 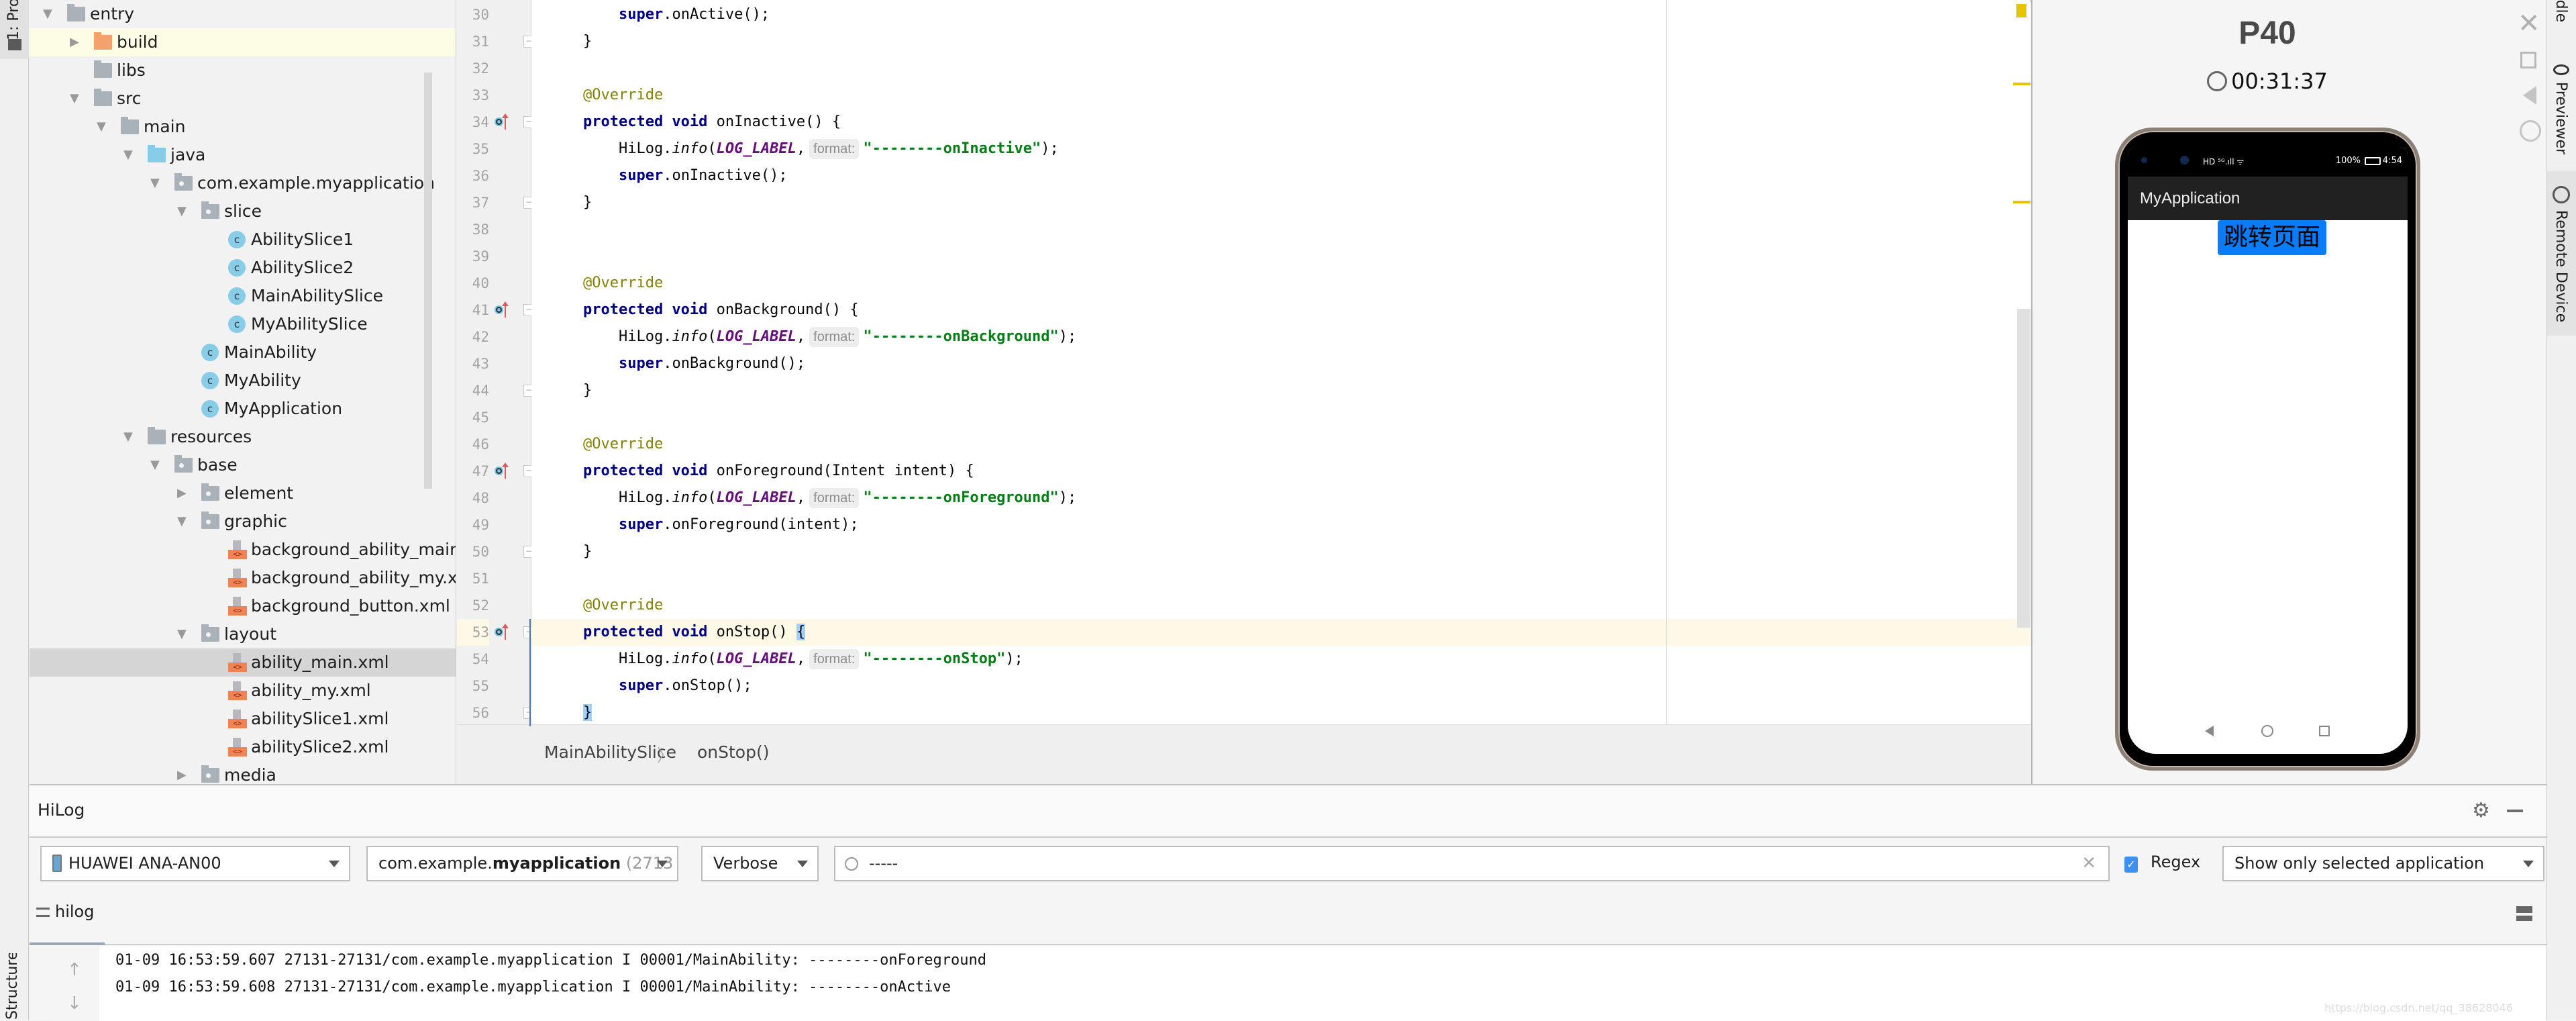 What do you see at coordinates (2324, 731) in the screenshot?
I see `recents-nav-icon` at bounding box center [2324, 731].